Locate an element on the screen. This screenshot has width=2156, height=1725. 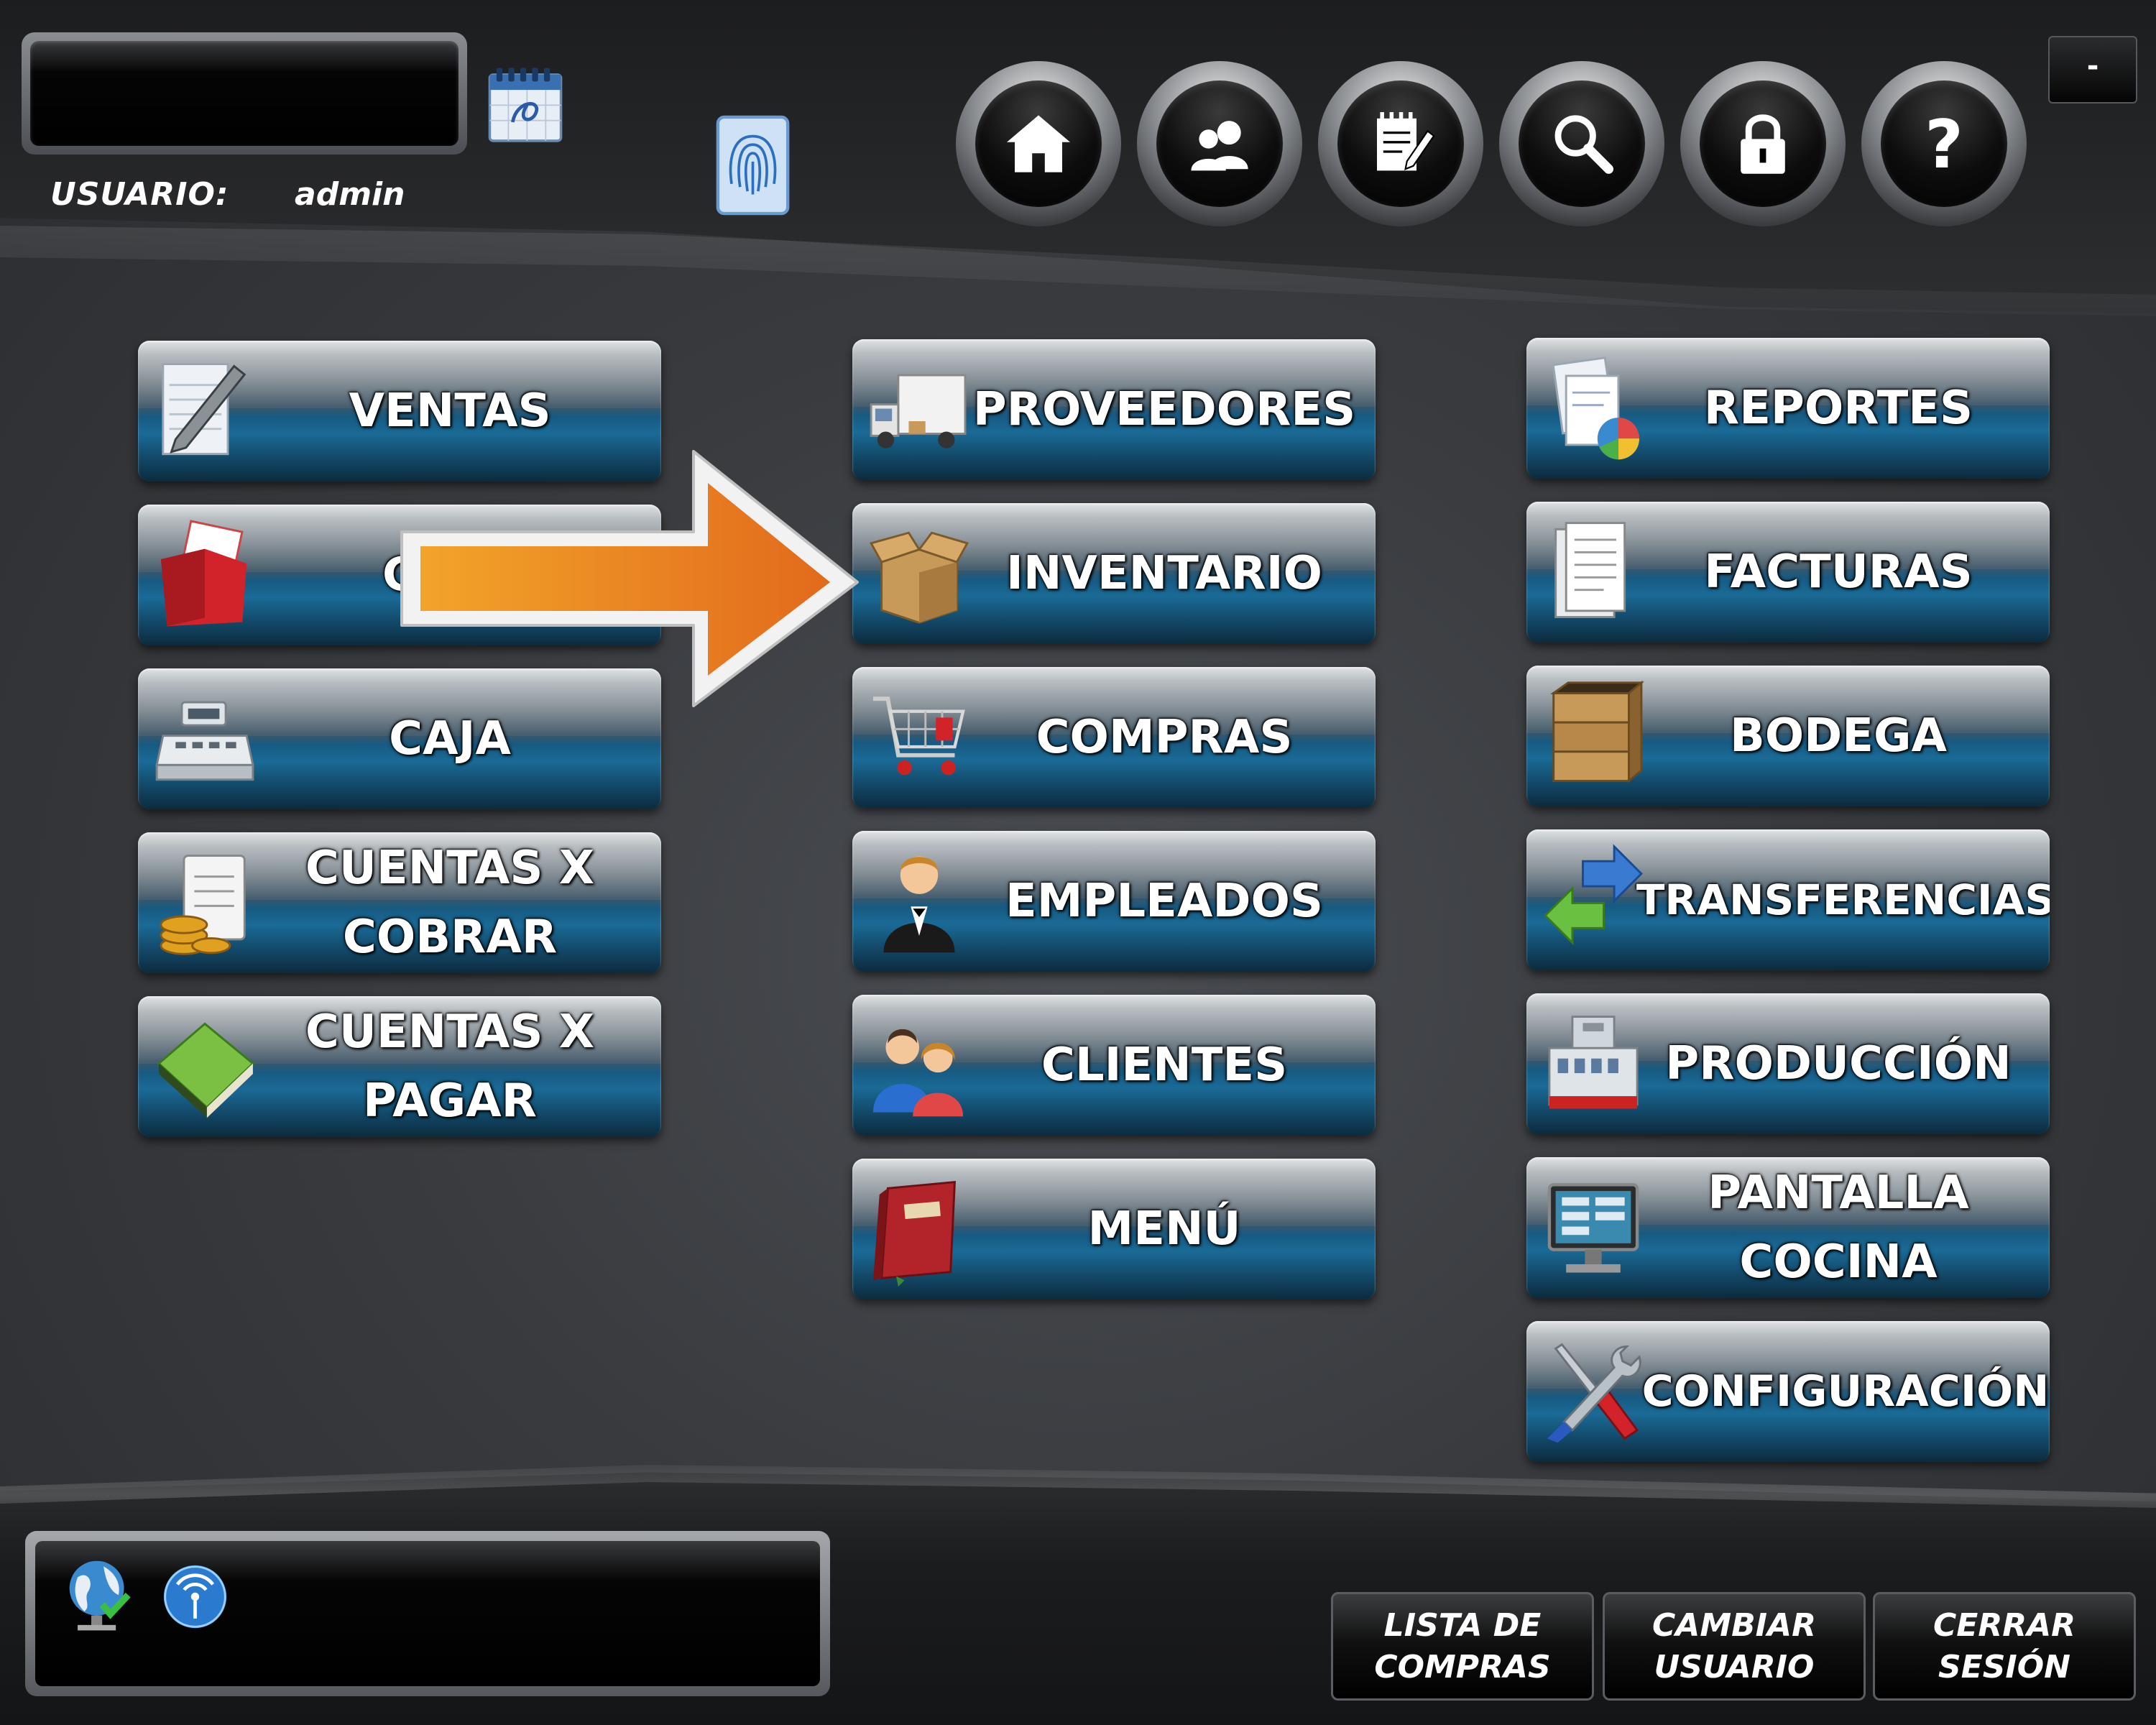
menu-button: MENÚ is located at coordinates (1114, 1229).